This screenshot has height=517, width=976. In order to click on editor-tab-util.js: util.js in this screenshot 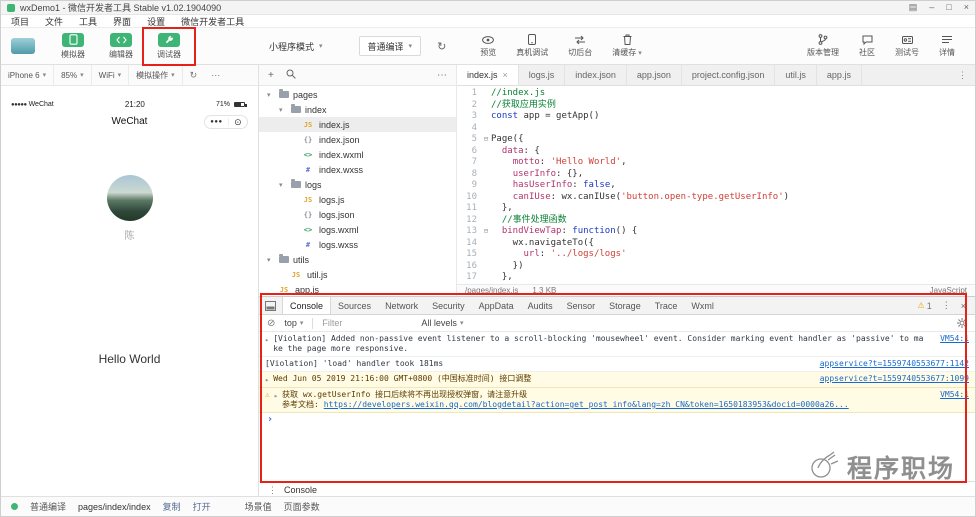, I will do `click(796, 75)`.